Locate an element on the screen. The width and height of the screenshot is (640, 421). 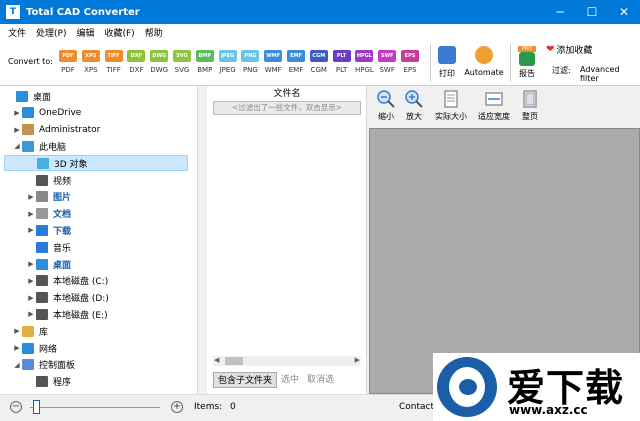
tree-node-label: 图片 is located at coordinates (62, 198).